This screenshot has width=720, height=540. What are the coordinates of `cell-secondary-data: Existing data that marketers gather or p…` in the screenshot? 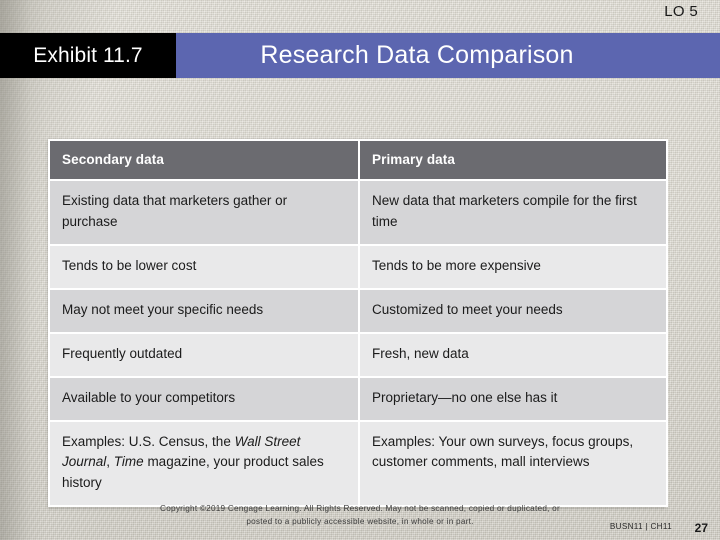 It's located at (204, 212).